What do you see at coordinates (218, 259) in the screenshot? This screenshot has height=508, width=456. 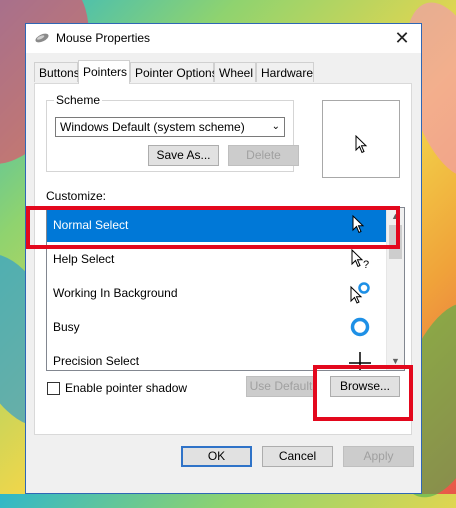 I see `list-item: Help Select ?` at bounding box center [218, 259].